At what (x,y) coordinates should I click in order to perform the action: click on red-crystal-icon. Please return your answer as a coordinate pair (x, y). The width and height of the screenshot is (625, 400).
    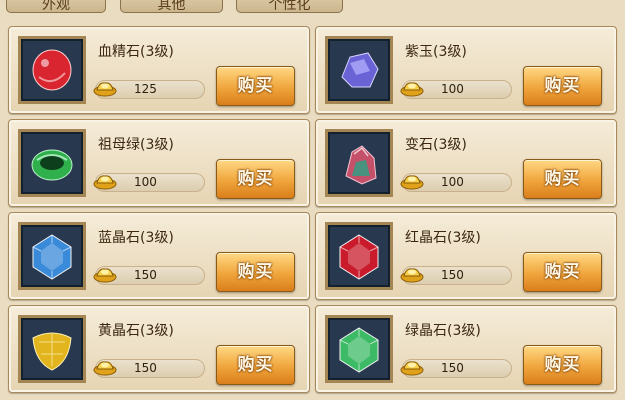
    Looking at the image, I should click on (359, 257).